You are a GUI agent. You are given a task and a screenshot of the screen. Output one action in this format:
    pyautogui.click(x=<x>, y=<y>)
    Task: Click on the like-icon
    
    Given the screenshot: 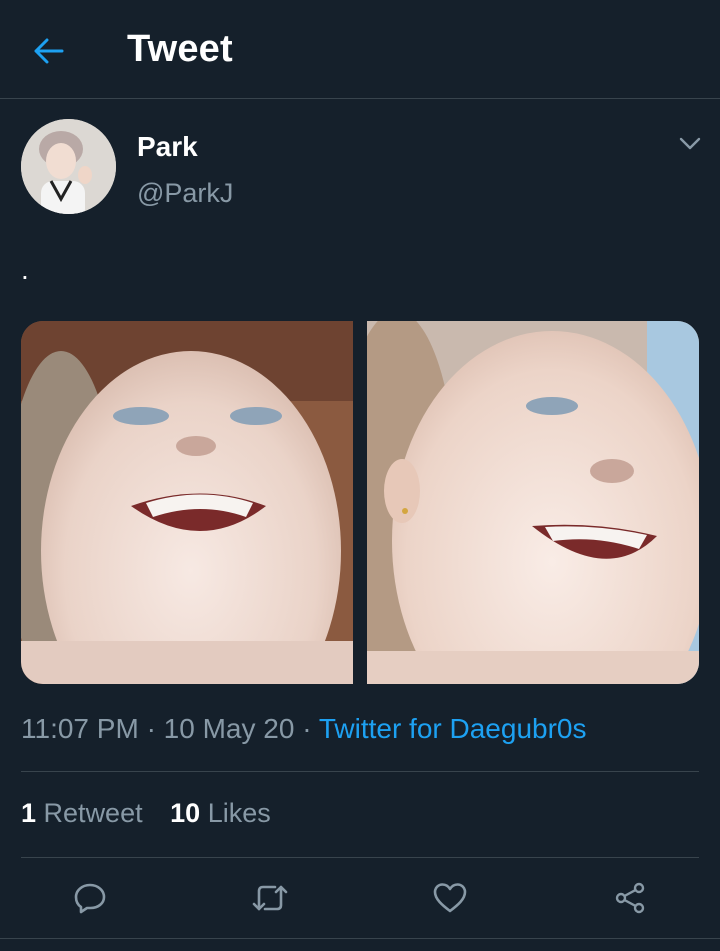 What is the action you would take?
    pyautogui.click(x=450, y=898)
    